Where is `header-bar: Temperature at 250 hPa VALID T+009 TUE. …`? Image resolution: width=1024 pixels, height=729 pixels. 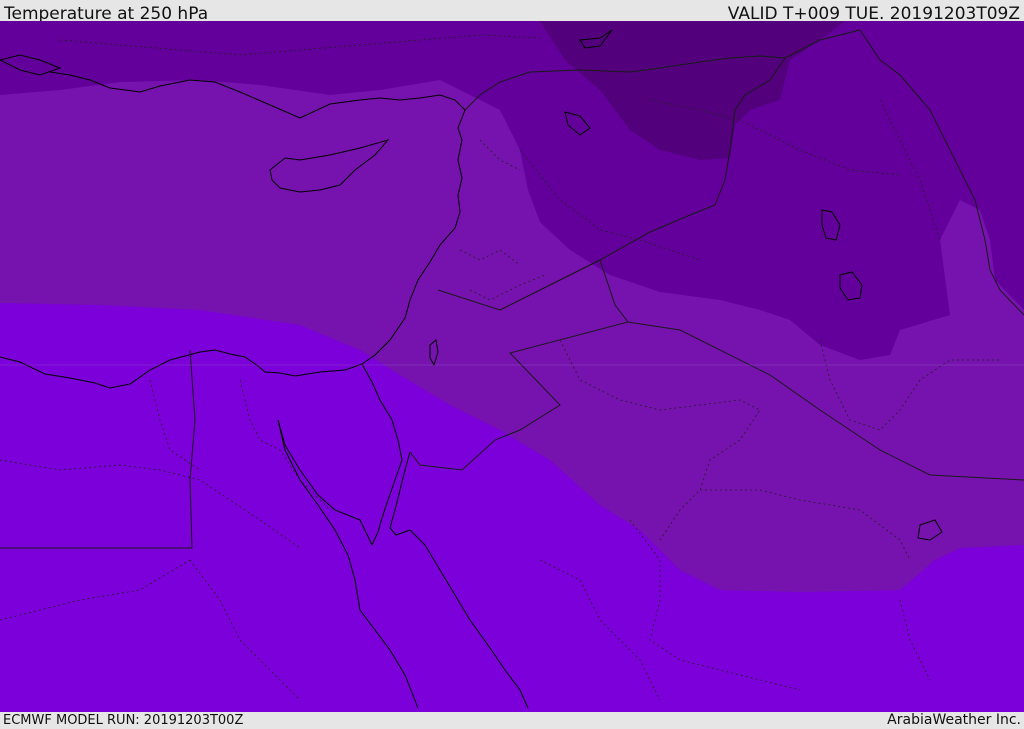 header-bar: Temperature at 250 hPa VALID T+009 TUE. … is located at coordinates (512, 12).